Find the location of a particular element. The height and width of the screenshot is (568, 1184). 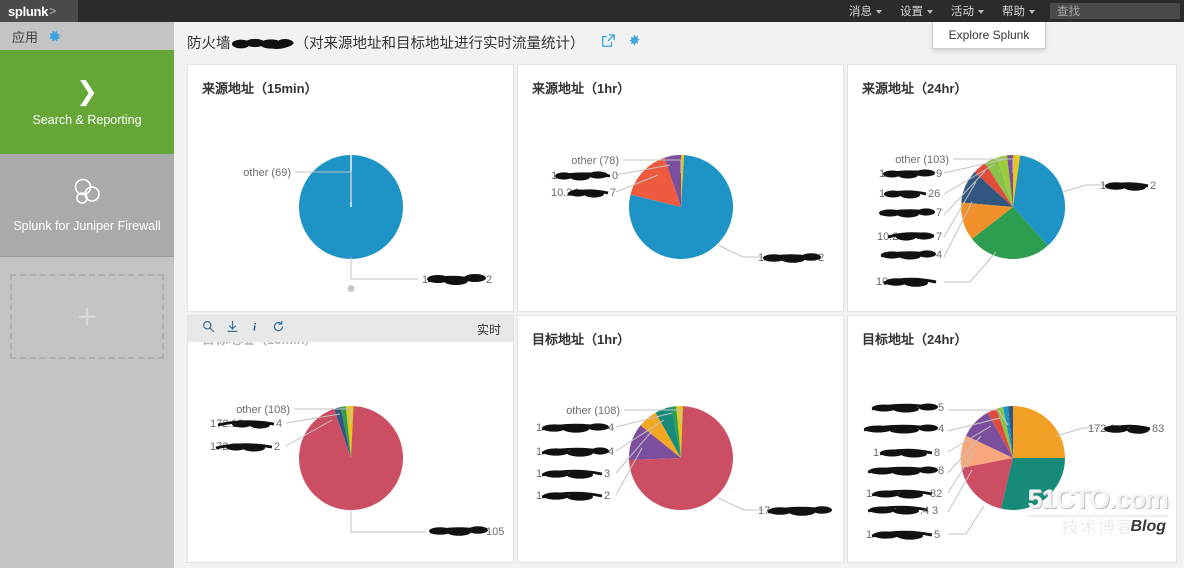

dashboard-header-actions is located at coordinates (621, 43).